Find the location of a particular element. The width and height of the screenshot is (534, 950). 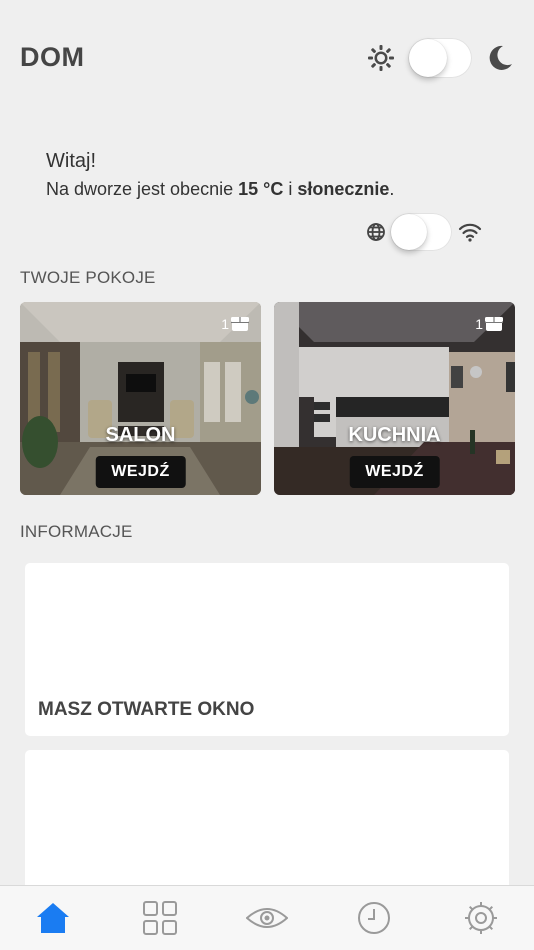

tab-devices is located at coordinates (160, 918).